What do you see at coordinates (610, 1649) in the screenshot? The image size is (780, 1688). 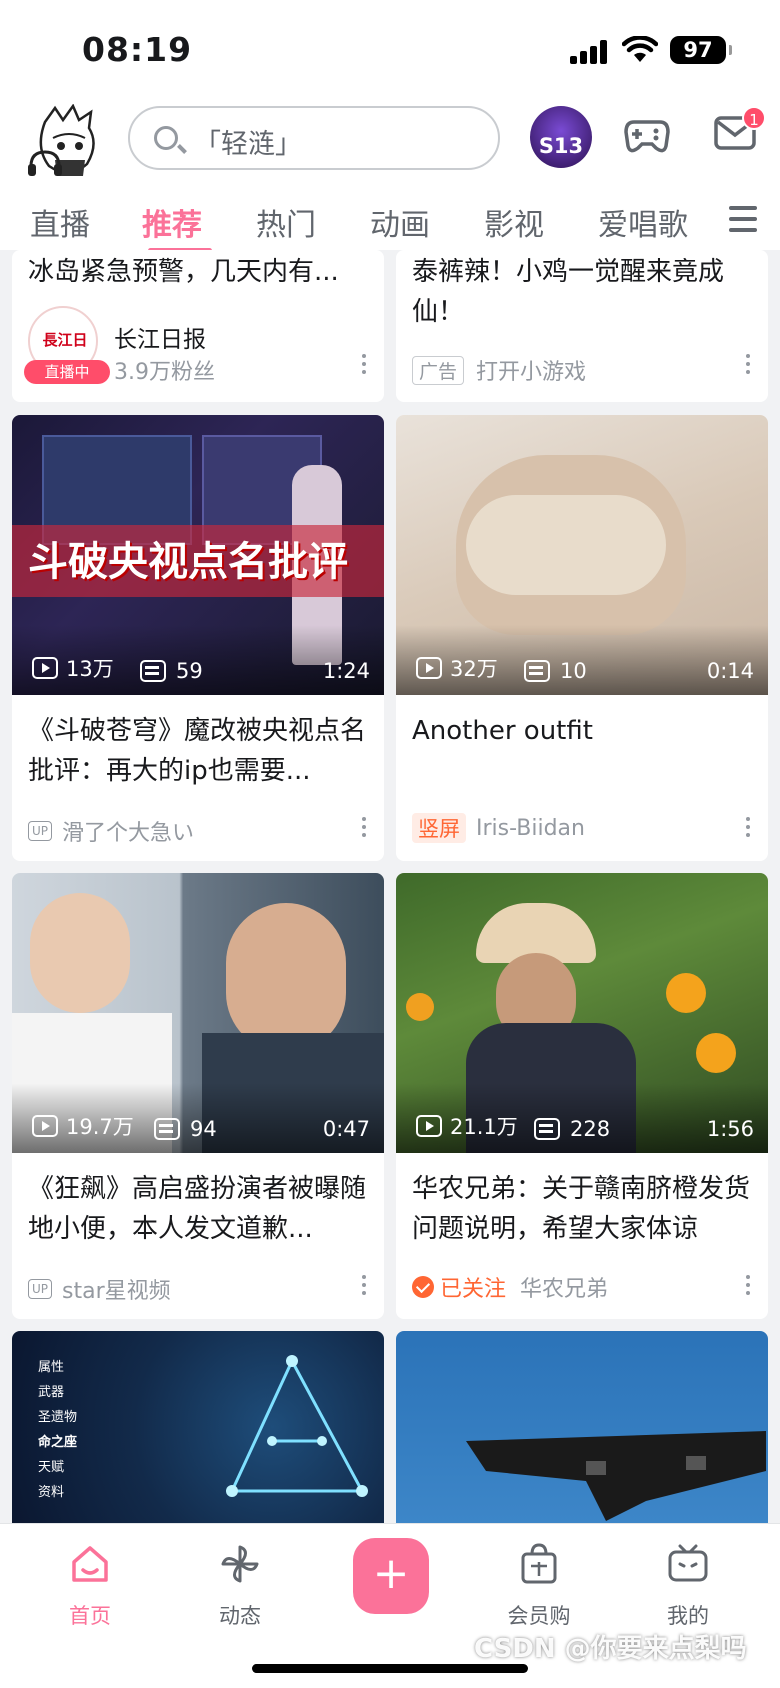 I see `watermark: CSDN @你要来点梨吗` at bounding box center [610, 1649].